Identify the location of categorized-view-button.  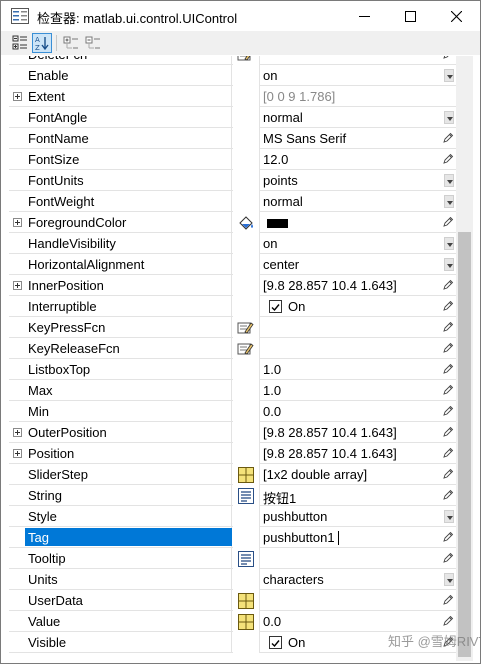
(20, 43).